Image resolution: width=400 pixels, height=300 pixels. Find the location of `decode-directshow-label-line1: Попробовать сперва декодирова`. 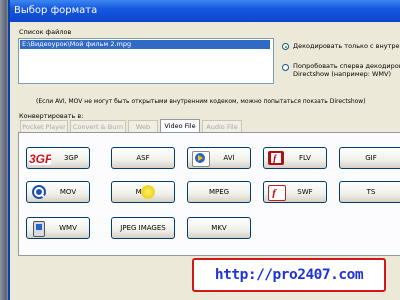

decode-directshow-label-line1: Попробовать сперва декодирова is located at coordinates (346, 66).